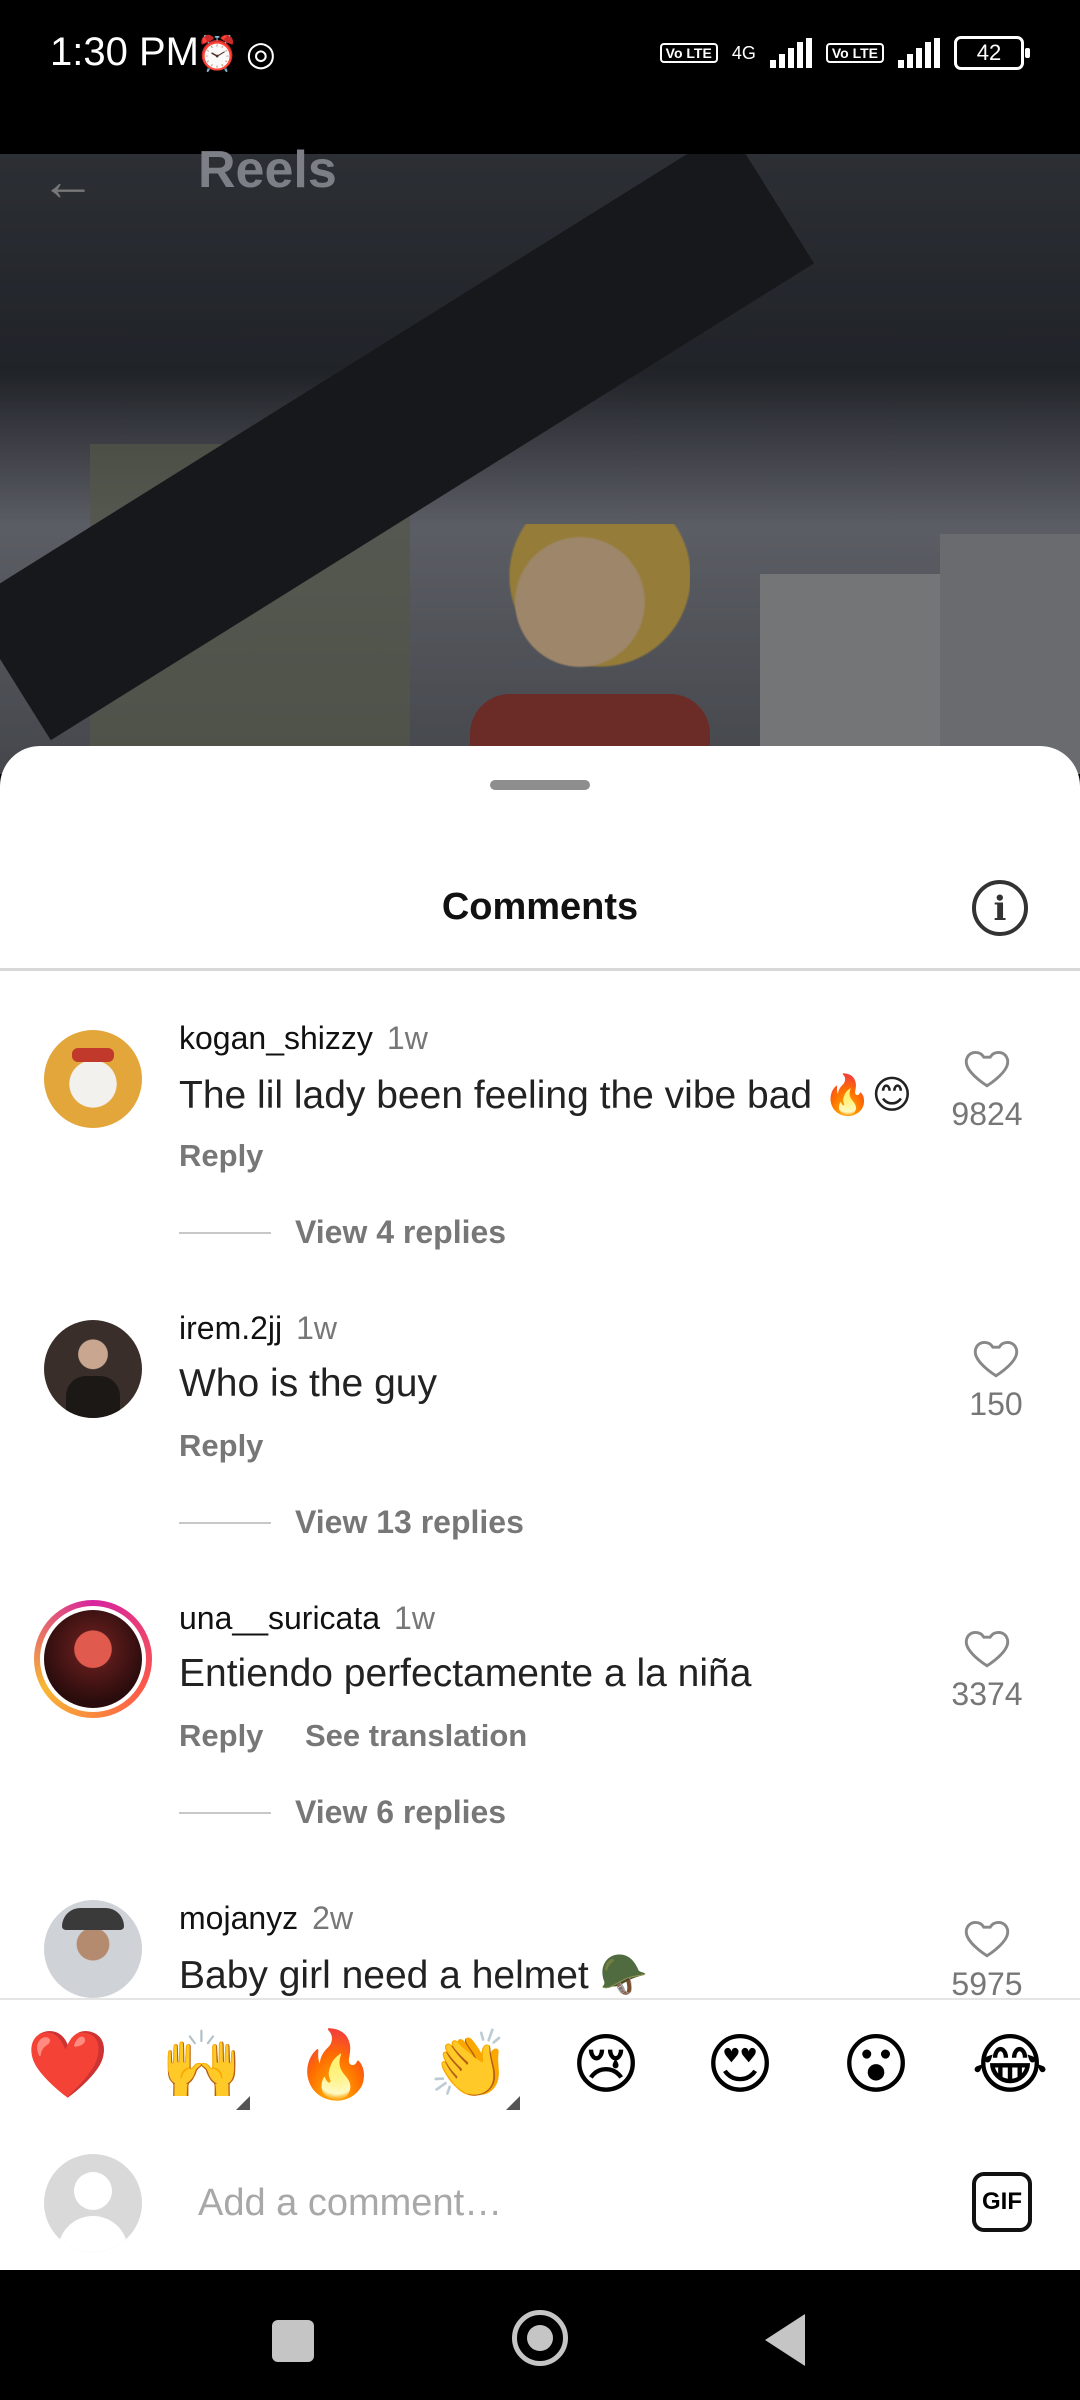 The image size is (1080, 2400). Describe the element at coordinates (308, 1383) in the screenshot. I see `comment-text: Who is the guy` at that location.